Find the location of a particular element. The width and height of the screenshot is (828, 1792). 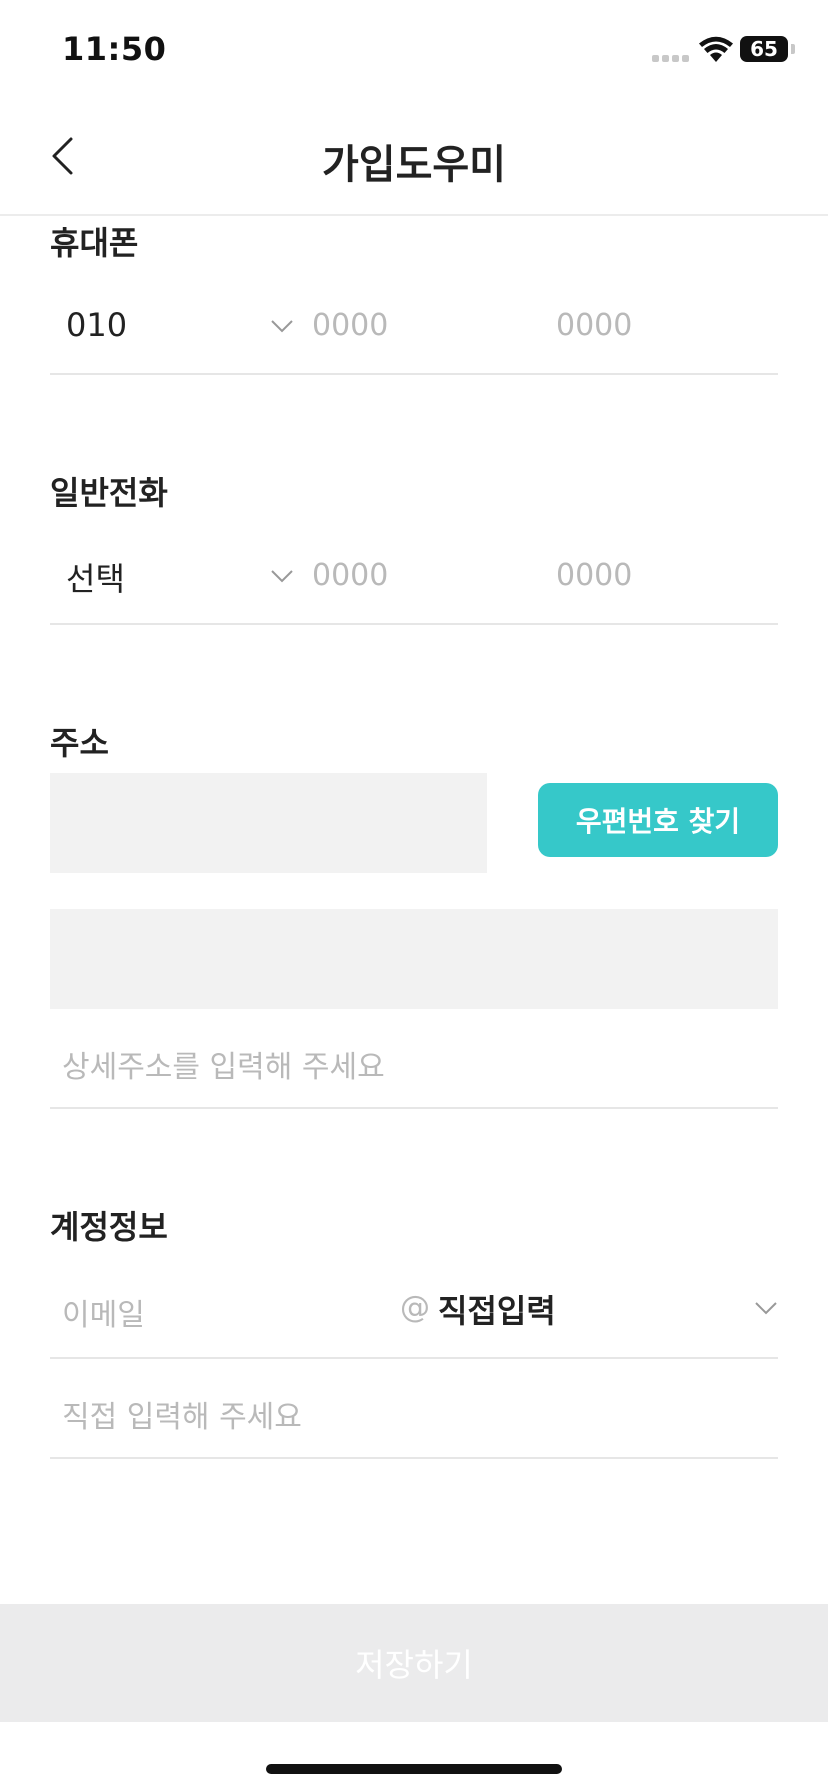

landline-middle-input: 0000 is located at coordinates (350, 575).